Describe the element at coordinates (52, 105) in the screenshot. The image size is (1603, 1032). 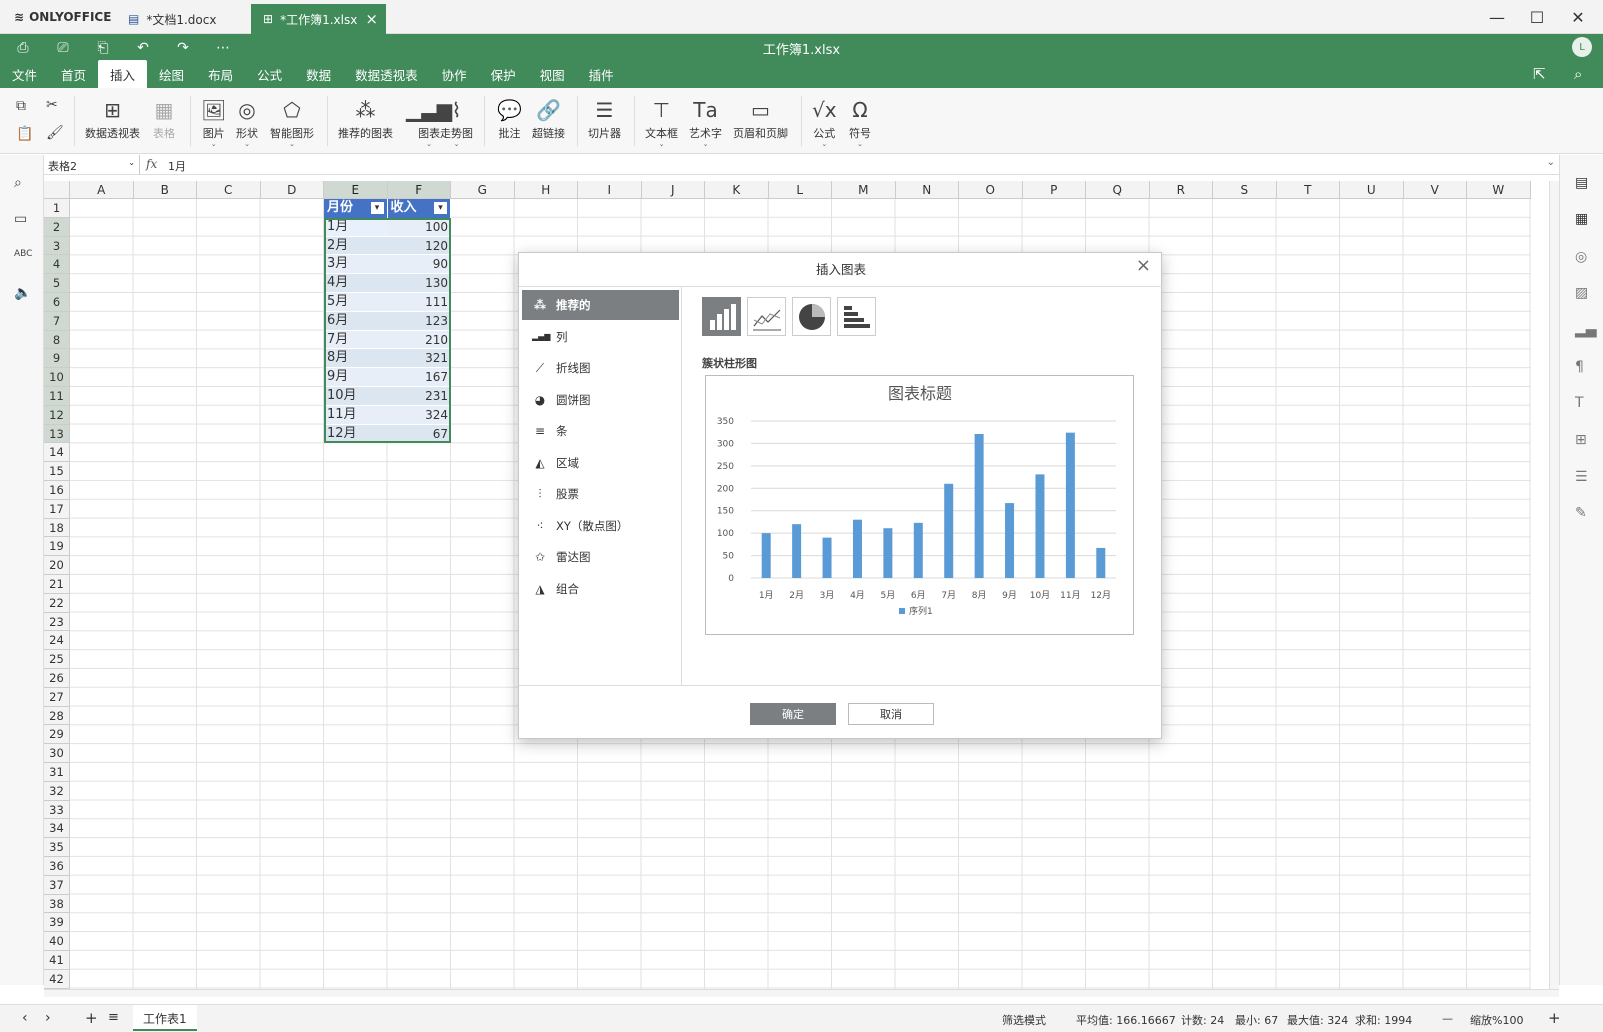
I see `cut-icon: ✂` at that location.